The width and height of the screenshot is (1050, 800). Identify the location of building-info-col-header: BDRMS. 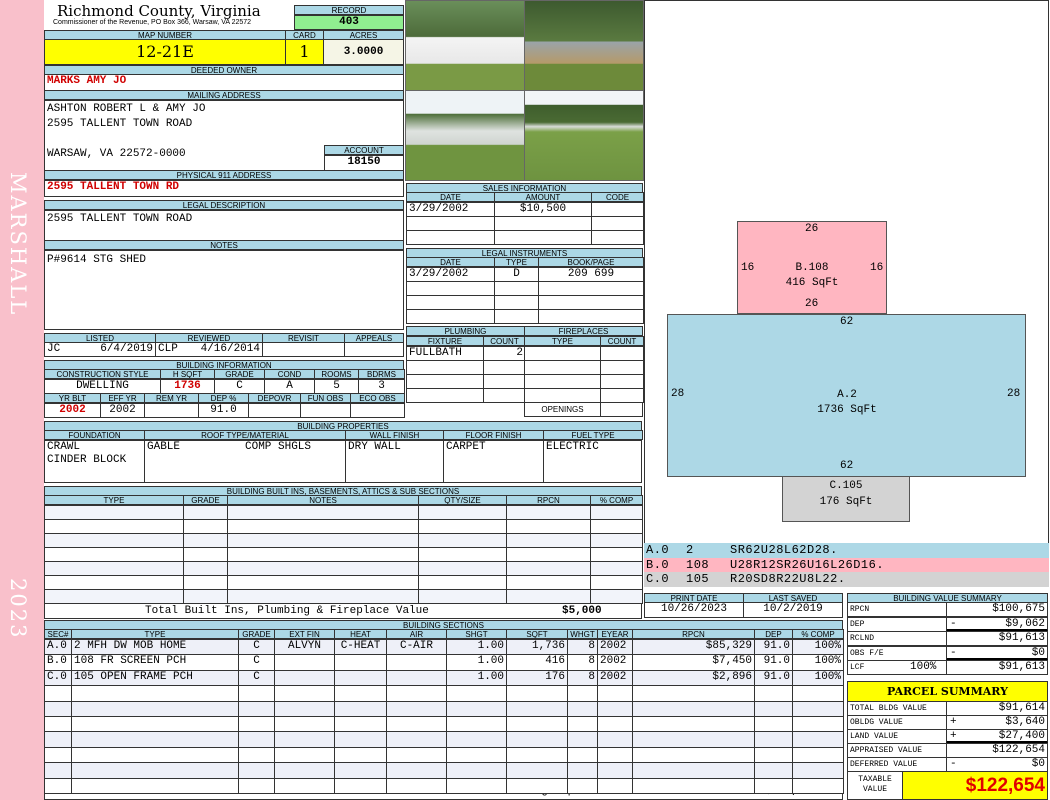
(381, 374).